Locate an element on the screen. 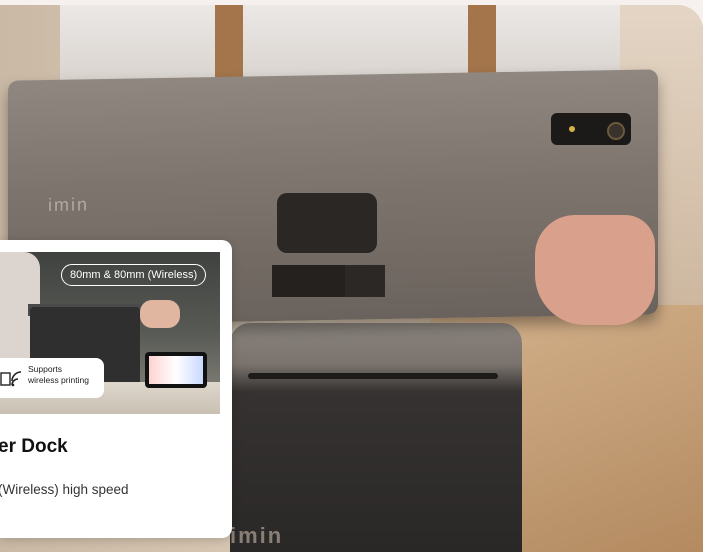  hand-figure is located at coordinates (160, 314).